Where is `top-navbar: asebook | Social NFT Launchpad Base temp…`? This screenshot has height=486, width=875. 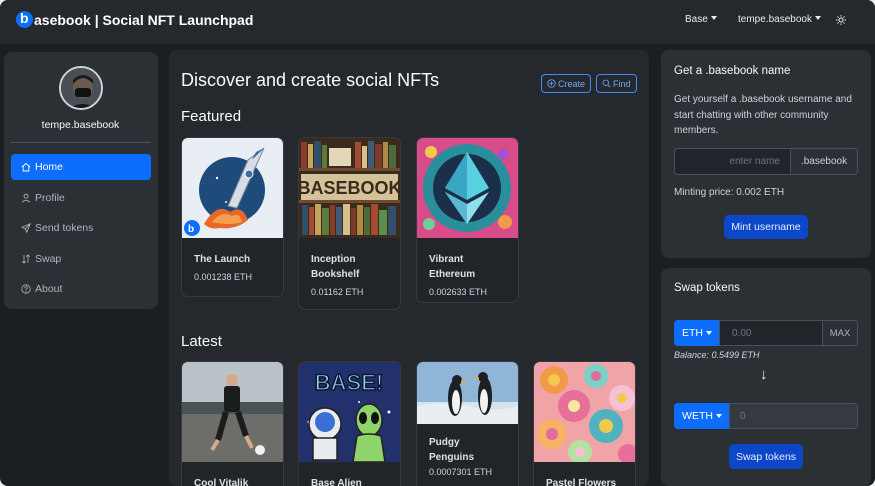 top-navbar: asebook | Social NFT Launchpad Base temp… is located at coordinates (437, 22).